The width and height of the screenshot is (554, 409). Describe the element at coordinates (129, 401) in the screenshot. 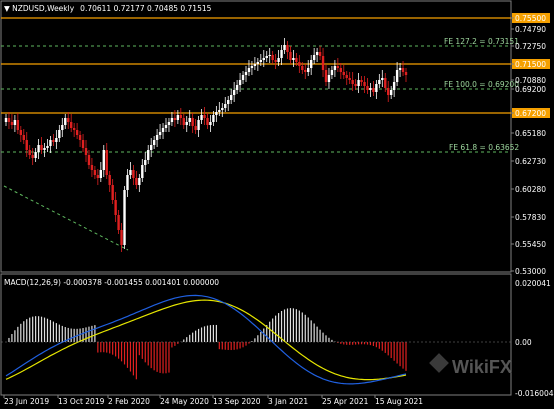

I see `time-label: 2 Feb 2020` at that location.